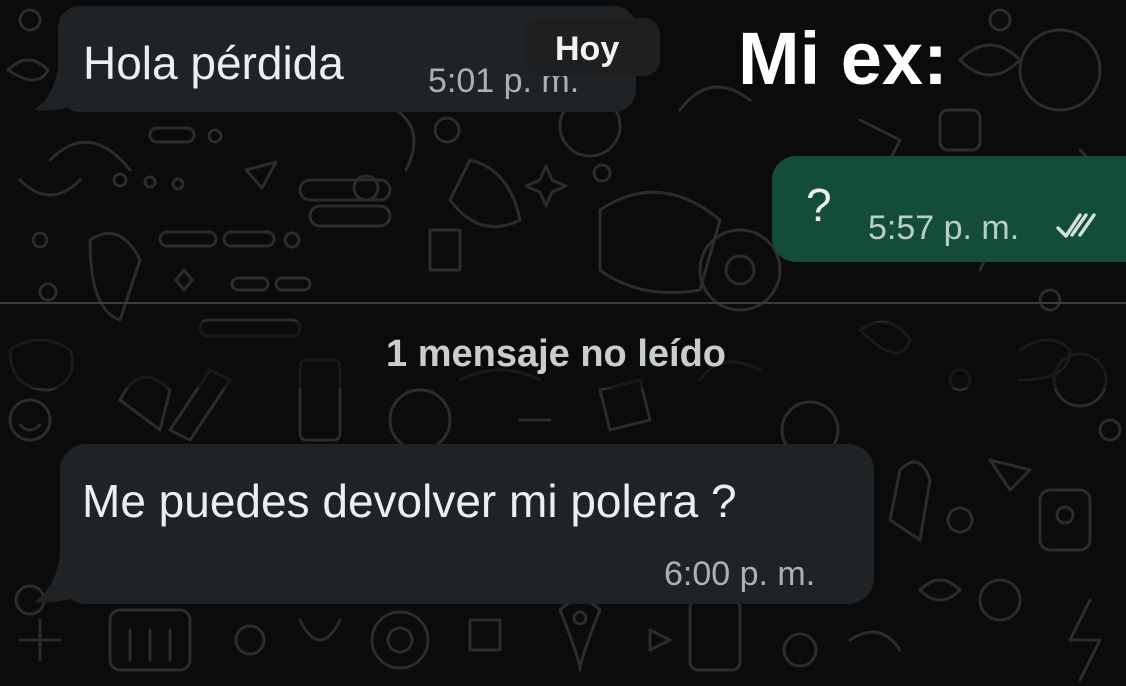 Image resolution: width=1126 pixels, height=686 pixels. I want to click on meme-caption: Mi ex:, so click(843, 58).